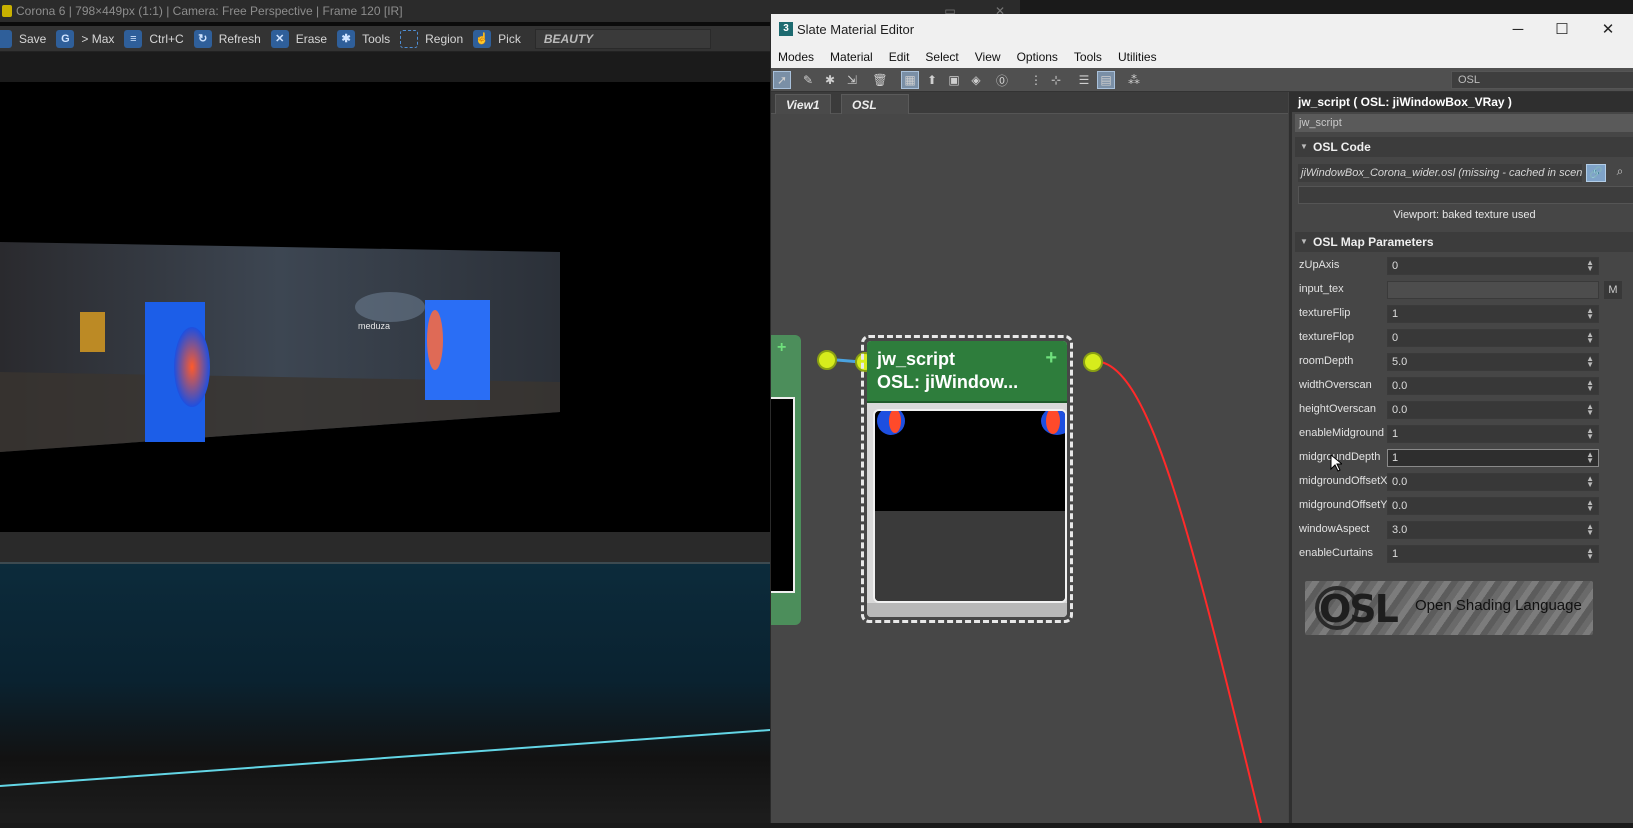 This screenshot has height=828, width=1633. Describe the element at coordinates (875, 104) in the screenshot. I see `tab-osl: OSL` at that location.